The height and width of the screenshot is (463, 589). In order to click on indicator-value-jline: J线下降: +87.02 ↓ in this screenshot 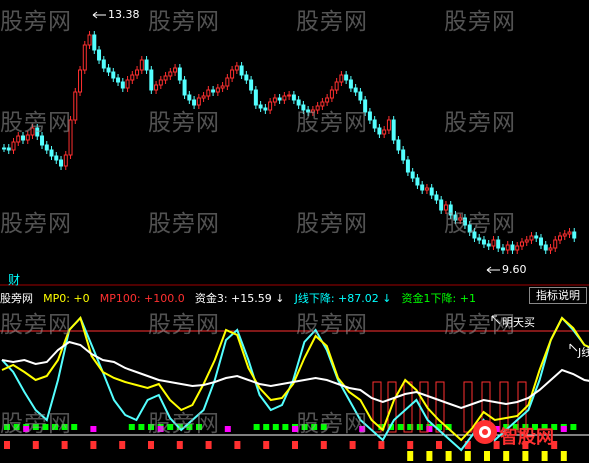, I will do `click(343, 298)`.